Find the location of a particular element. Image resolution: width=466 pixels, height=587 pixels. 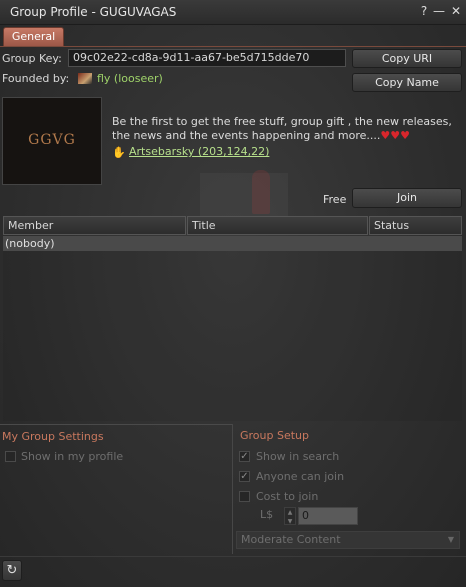

members-table-header: Member Title Status is located at coordinates (232, 225).